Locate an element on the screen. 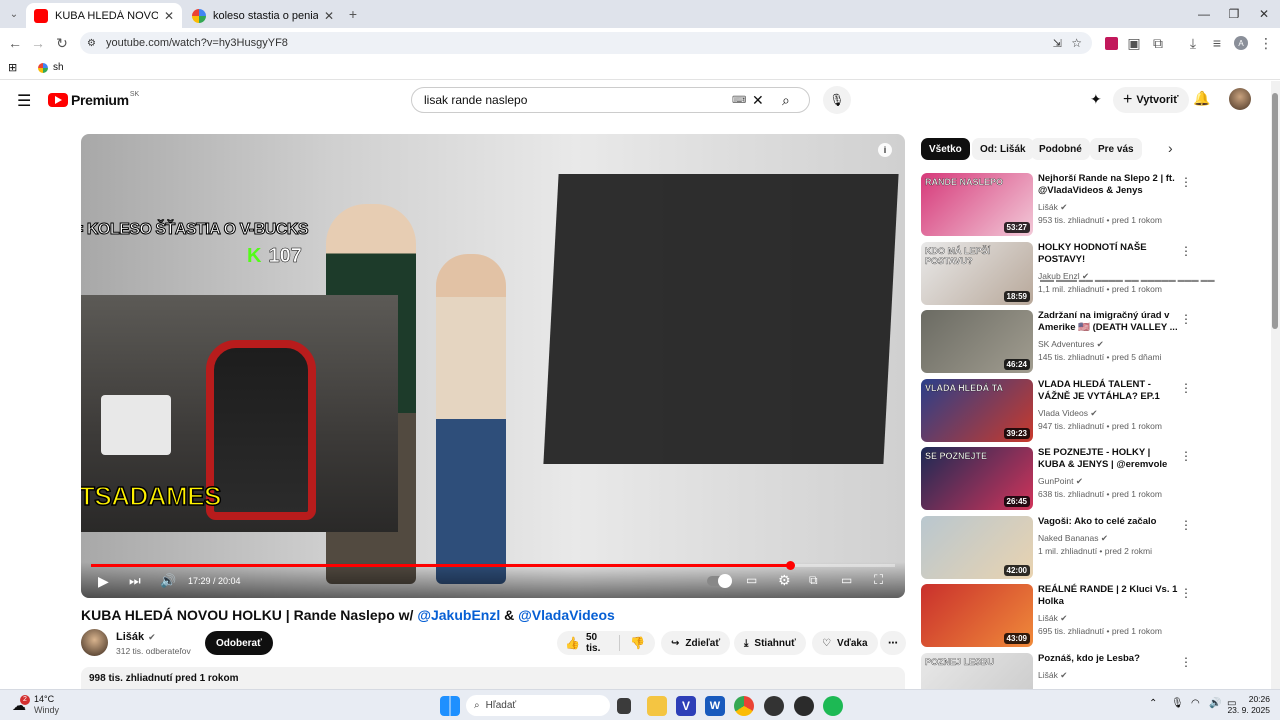  mic-tray-icon: 🎙 is located at coordinates (1177, 703).